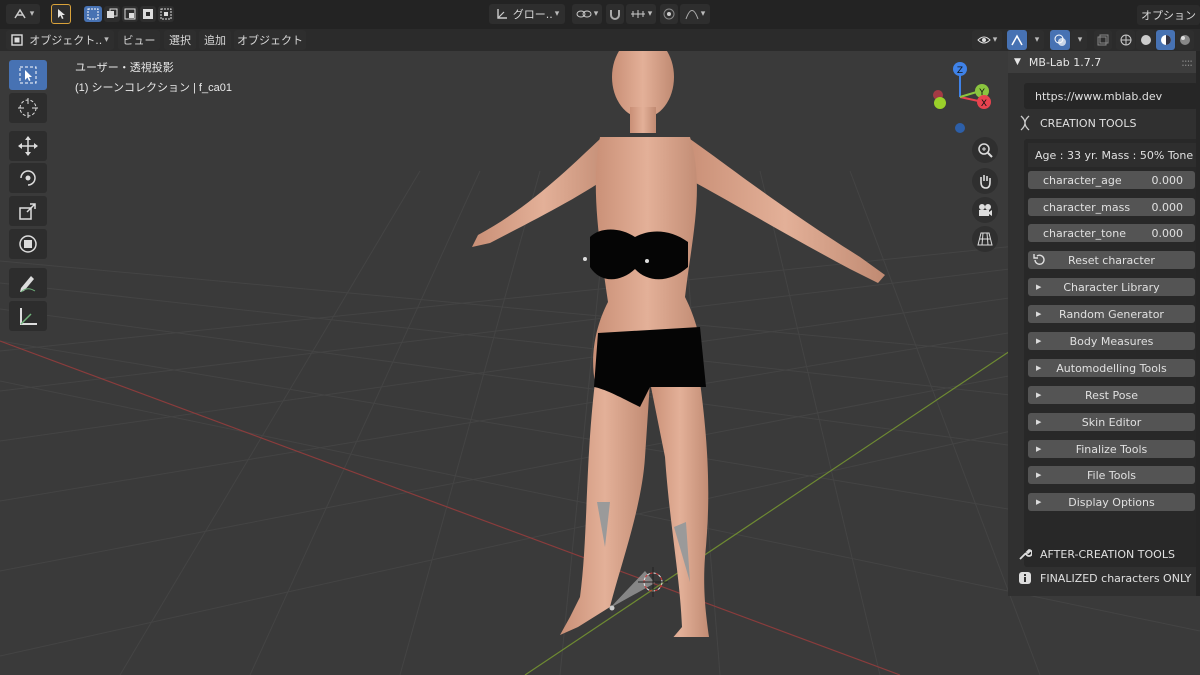 The width and height of the screenshot is (1200, 675). I want to click on tool-rotate, so click(28, 178).